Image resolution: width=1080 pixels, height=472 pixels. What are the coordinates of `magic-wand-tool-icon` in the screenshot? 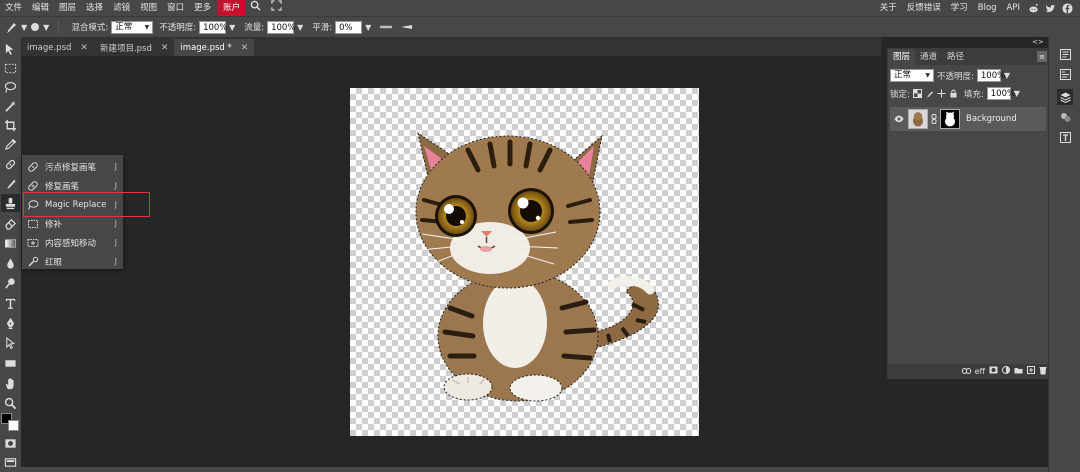 It's located at (10, 106).